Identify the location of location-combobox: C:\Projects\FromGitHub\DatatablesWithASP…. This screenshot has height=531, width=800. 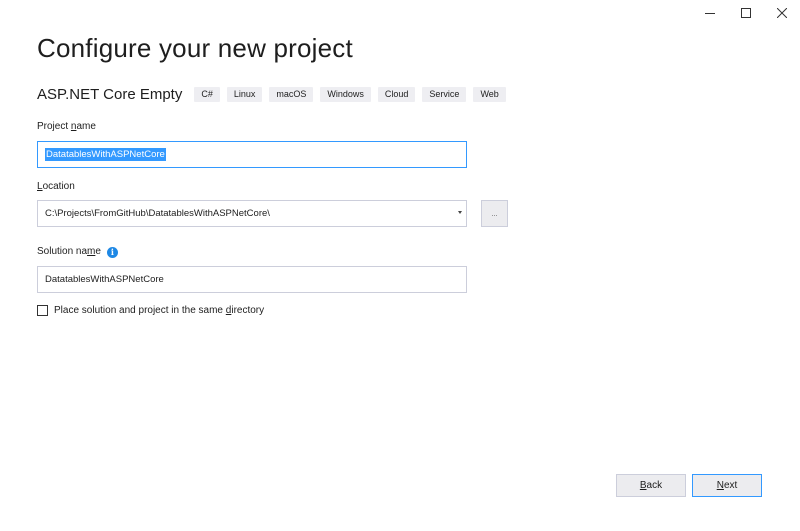
(252, 213).